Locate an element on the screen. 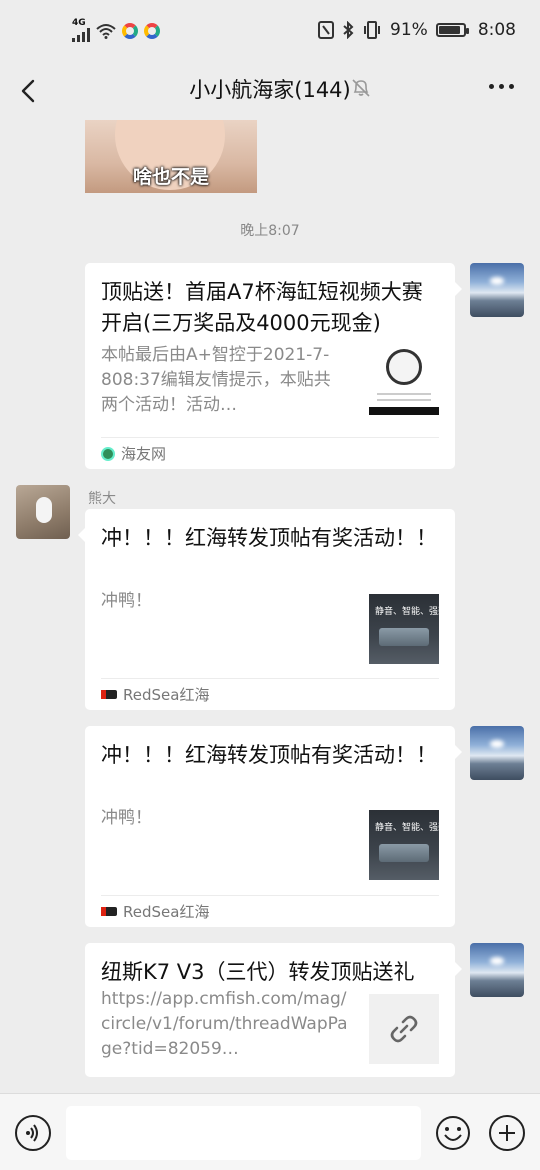  link-thumbnail is located at coordinates (404, 1029).